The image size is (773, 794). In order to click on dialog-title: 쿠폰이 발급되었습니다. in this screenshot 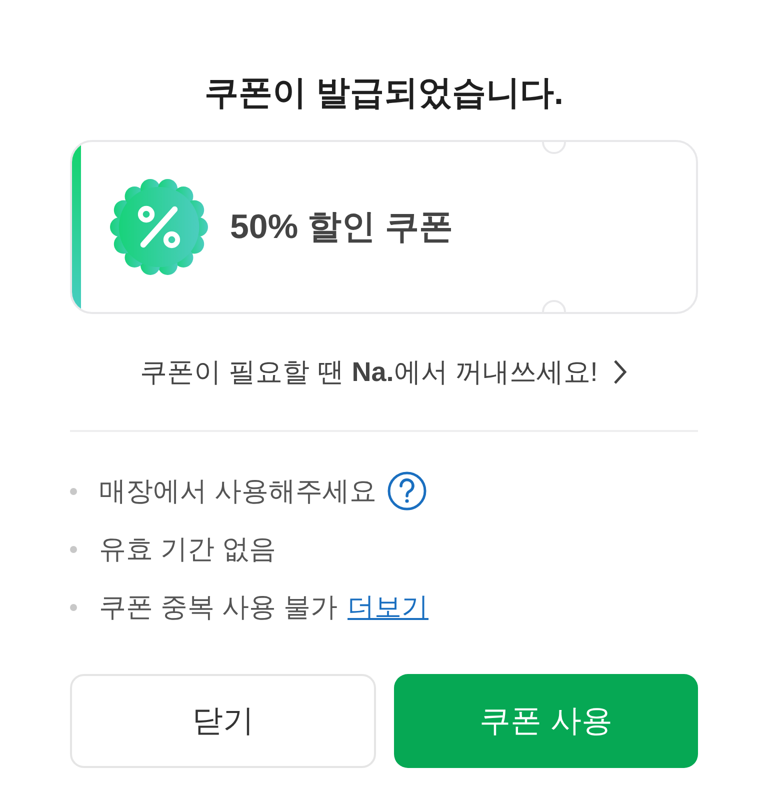, I will do `click(384, 93)`.